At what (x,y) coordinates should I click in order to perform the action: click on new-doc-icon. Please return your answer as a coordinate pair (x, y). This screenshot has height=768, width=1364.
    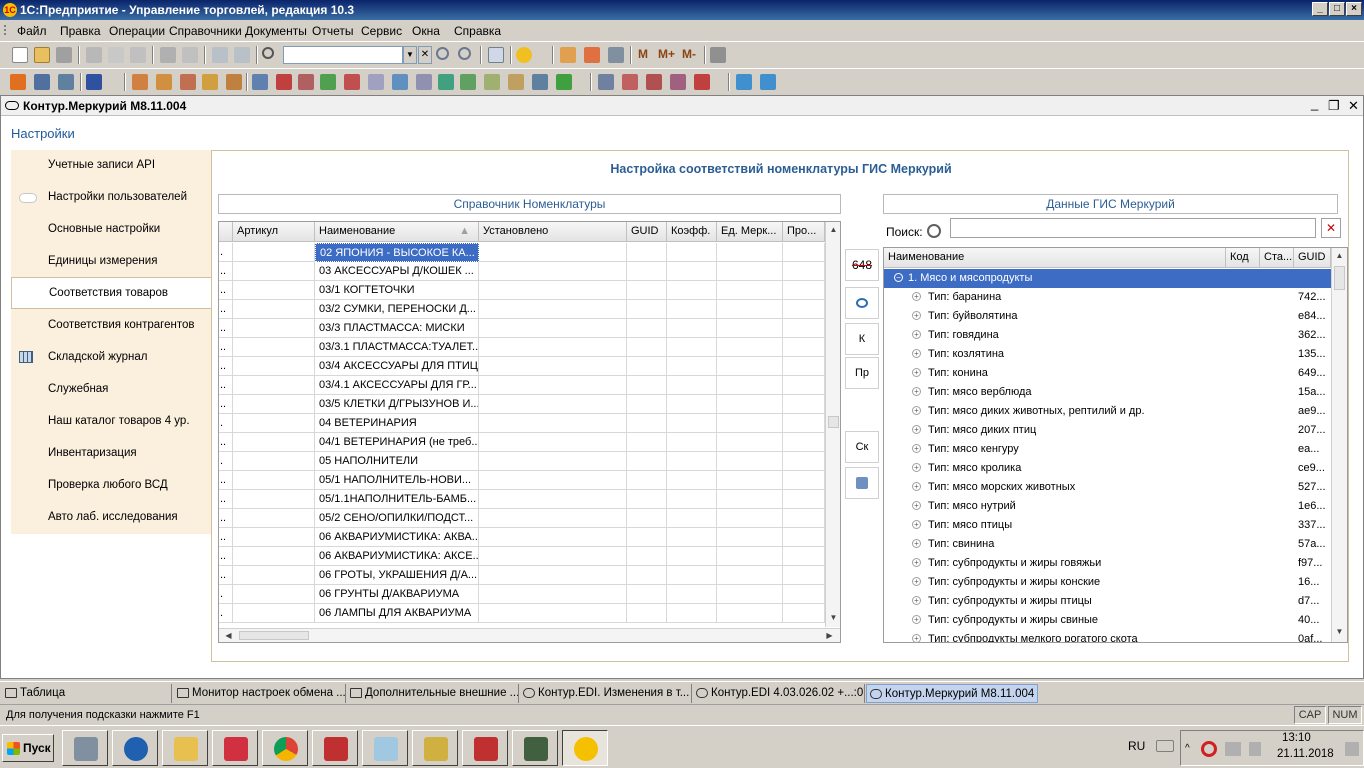
    Looking at the image, I should click on (20, 55).